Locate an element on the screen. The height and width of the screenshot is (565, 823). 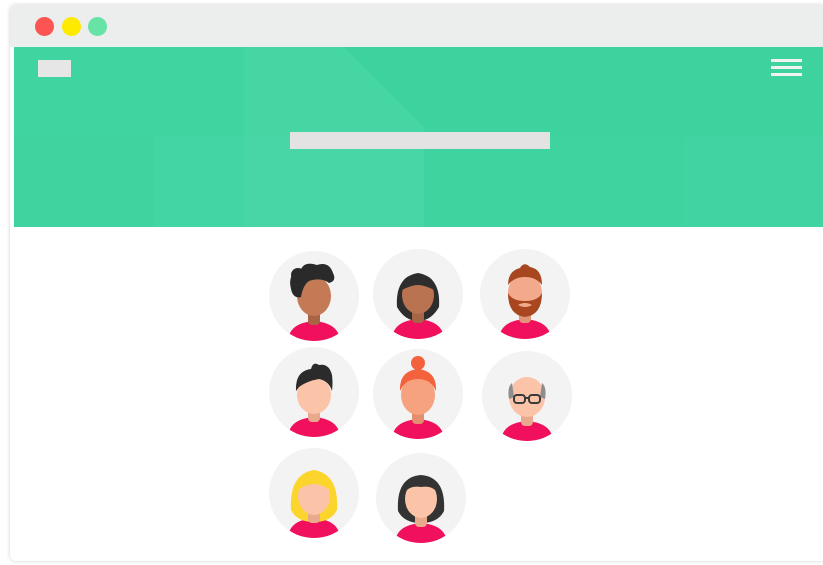
avatar-curly-hair-man is located at coordinates (314, 296).